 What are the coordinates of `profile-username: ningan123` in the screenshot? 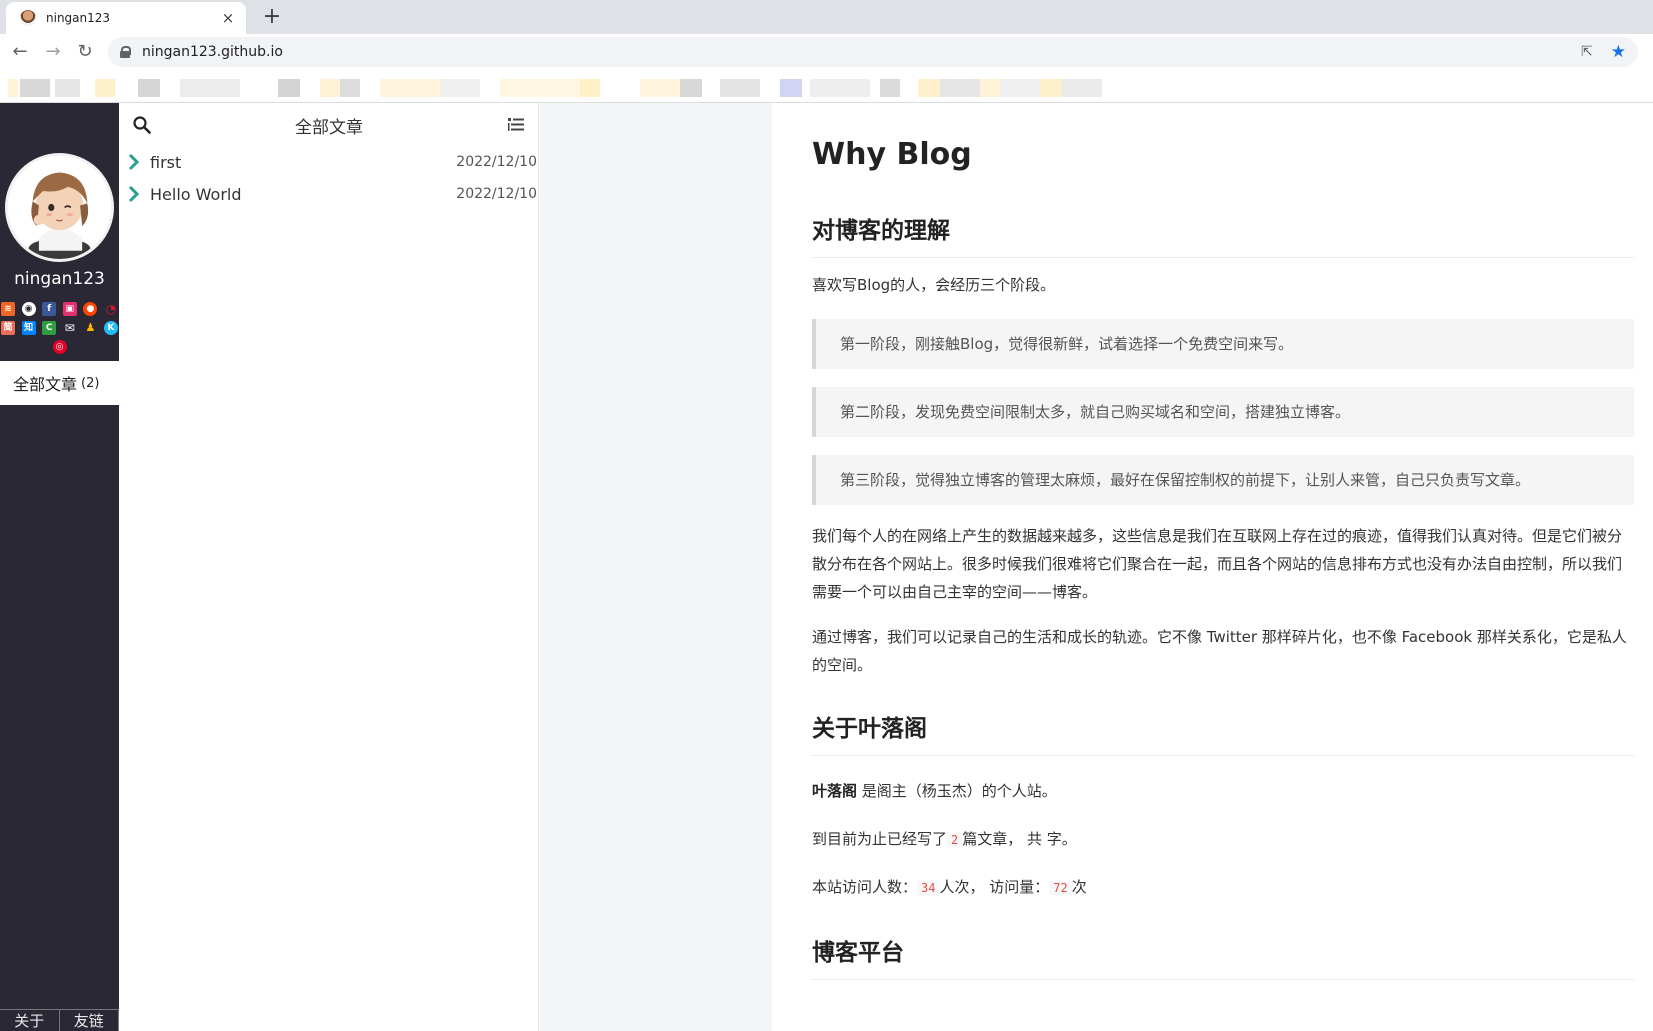 It's located at (59, 279).